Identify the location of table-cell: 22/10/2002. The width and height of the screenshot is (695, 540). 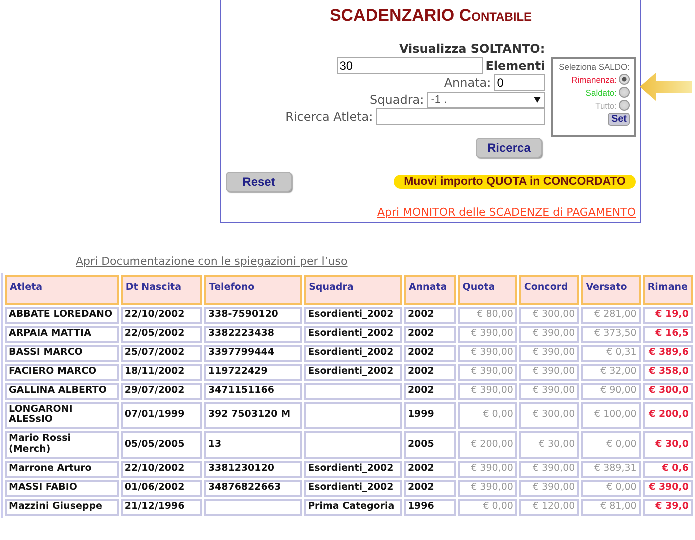
(161, 315).